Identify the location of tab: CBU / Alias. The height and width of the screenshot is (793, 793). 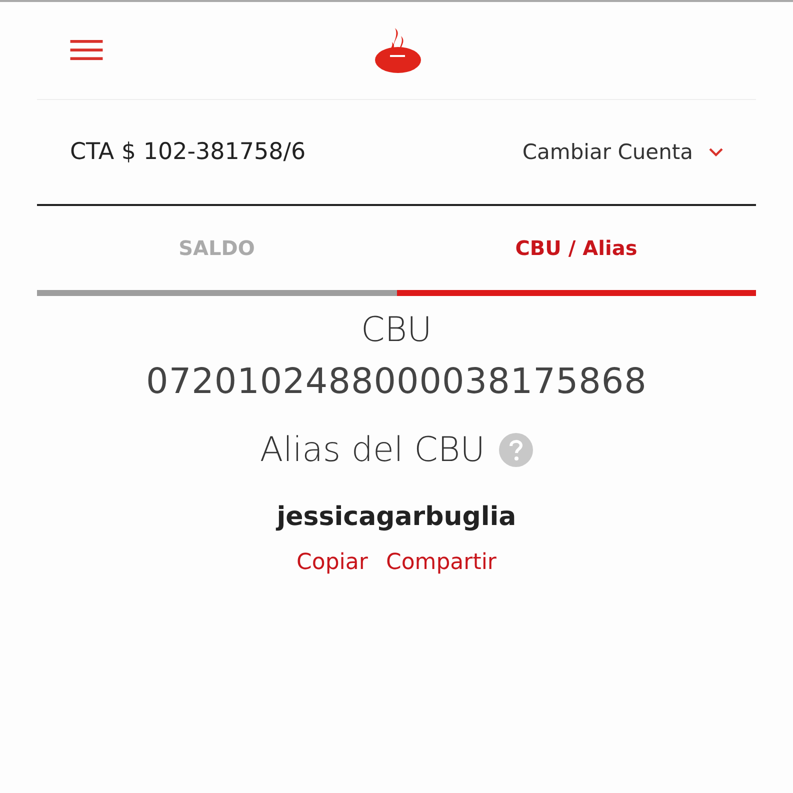
(576, 251).